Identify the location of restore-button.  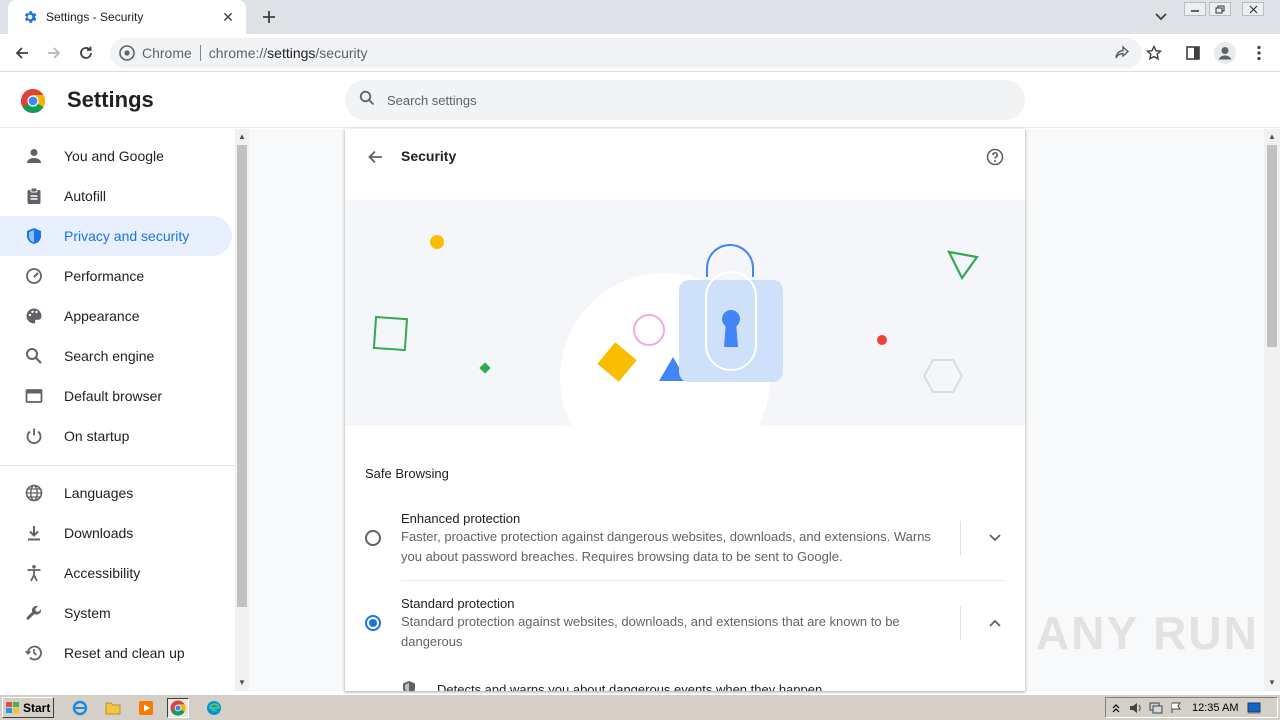
(1220, 9).